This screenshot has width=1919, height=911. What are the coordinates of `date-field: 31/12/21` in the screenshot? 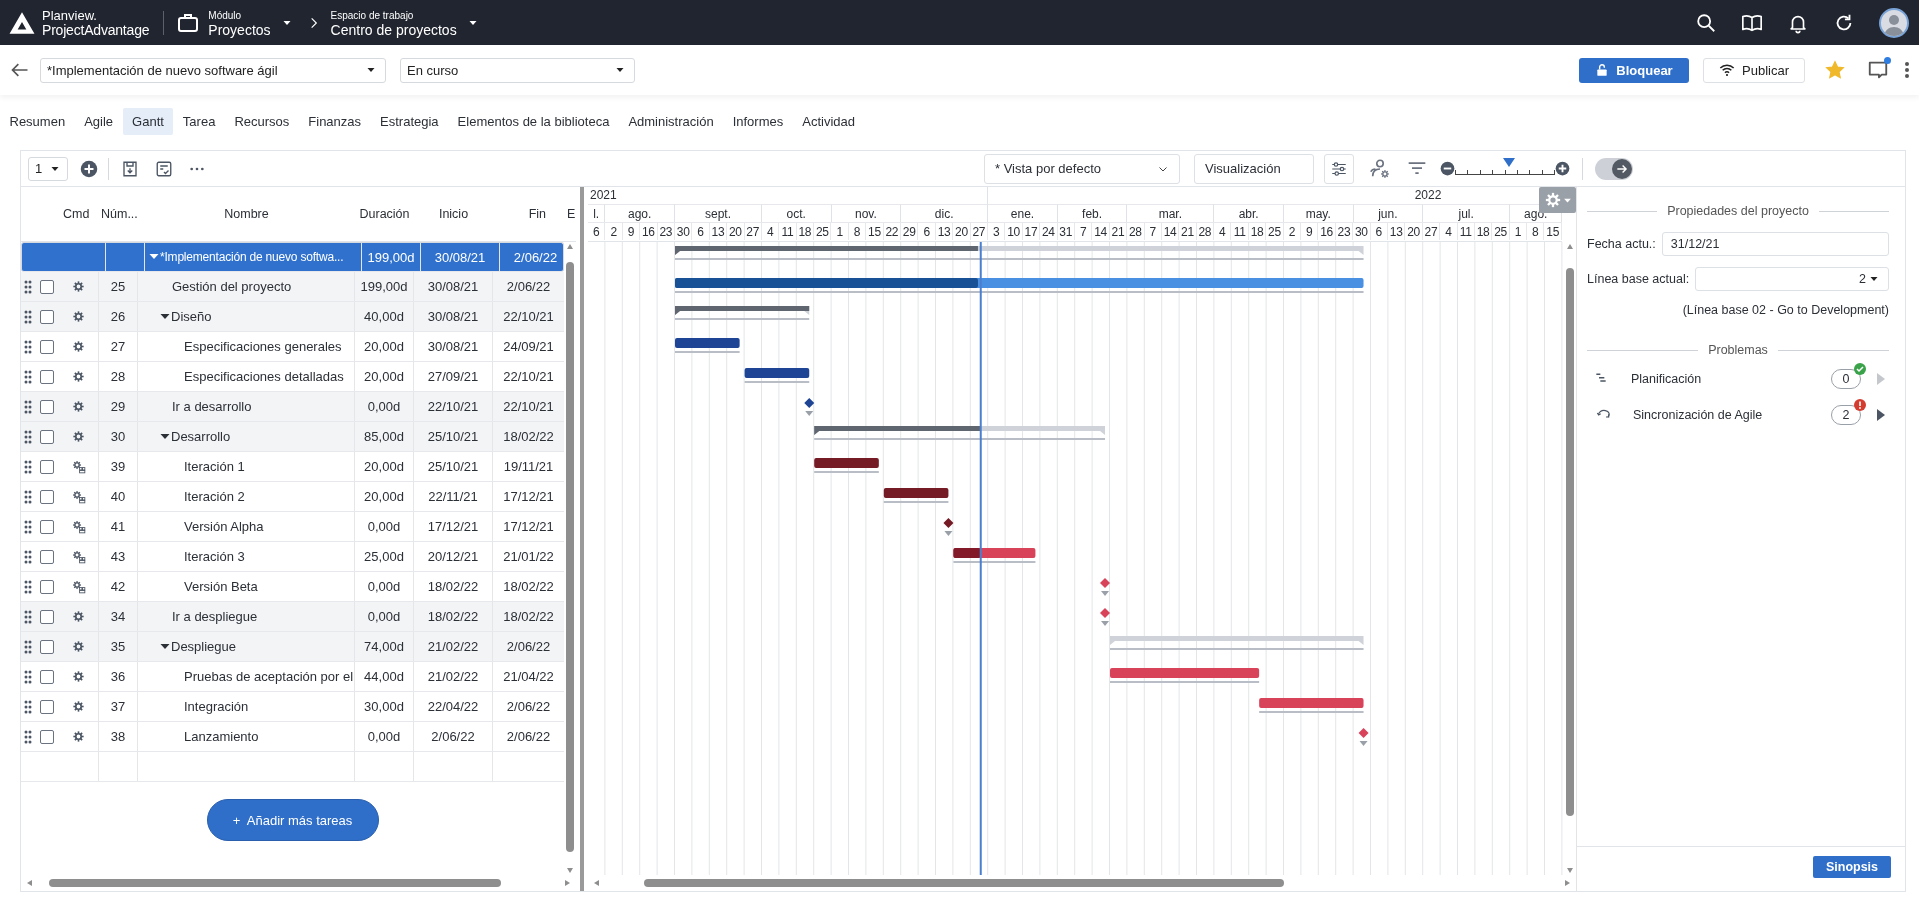 It's located at (1775, 244).